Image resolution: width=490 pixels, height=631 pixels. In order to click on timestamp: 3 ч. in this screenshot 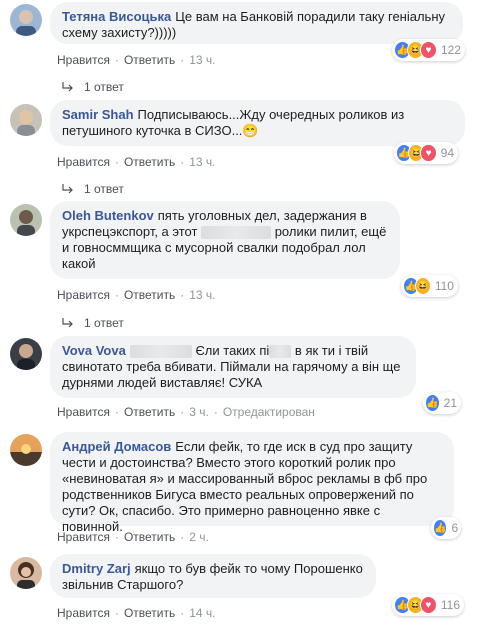, I will do `click(199, 412)`.